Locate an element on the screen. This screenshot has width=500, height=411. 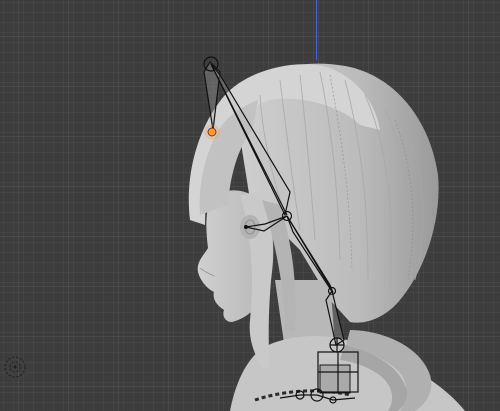
orbit-gizmo-icon is located at coordinates (15, 367).